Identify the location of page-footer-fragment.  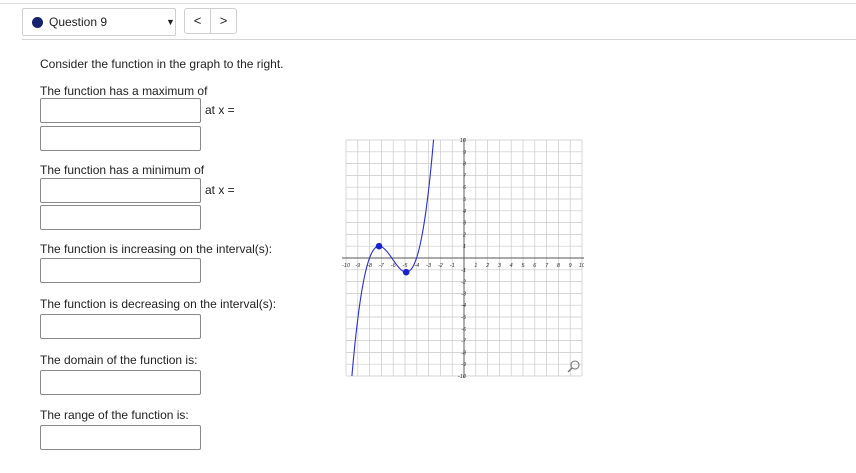
(115, 470).